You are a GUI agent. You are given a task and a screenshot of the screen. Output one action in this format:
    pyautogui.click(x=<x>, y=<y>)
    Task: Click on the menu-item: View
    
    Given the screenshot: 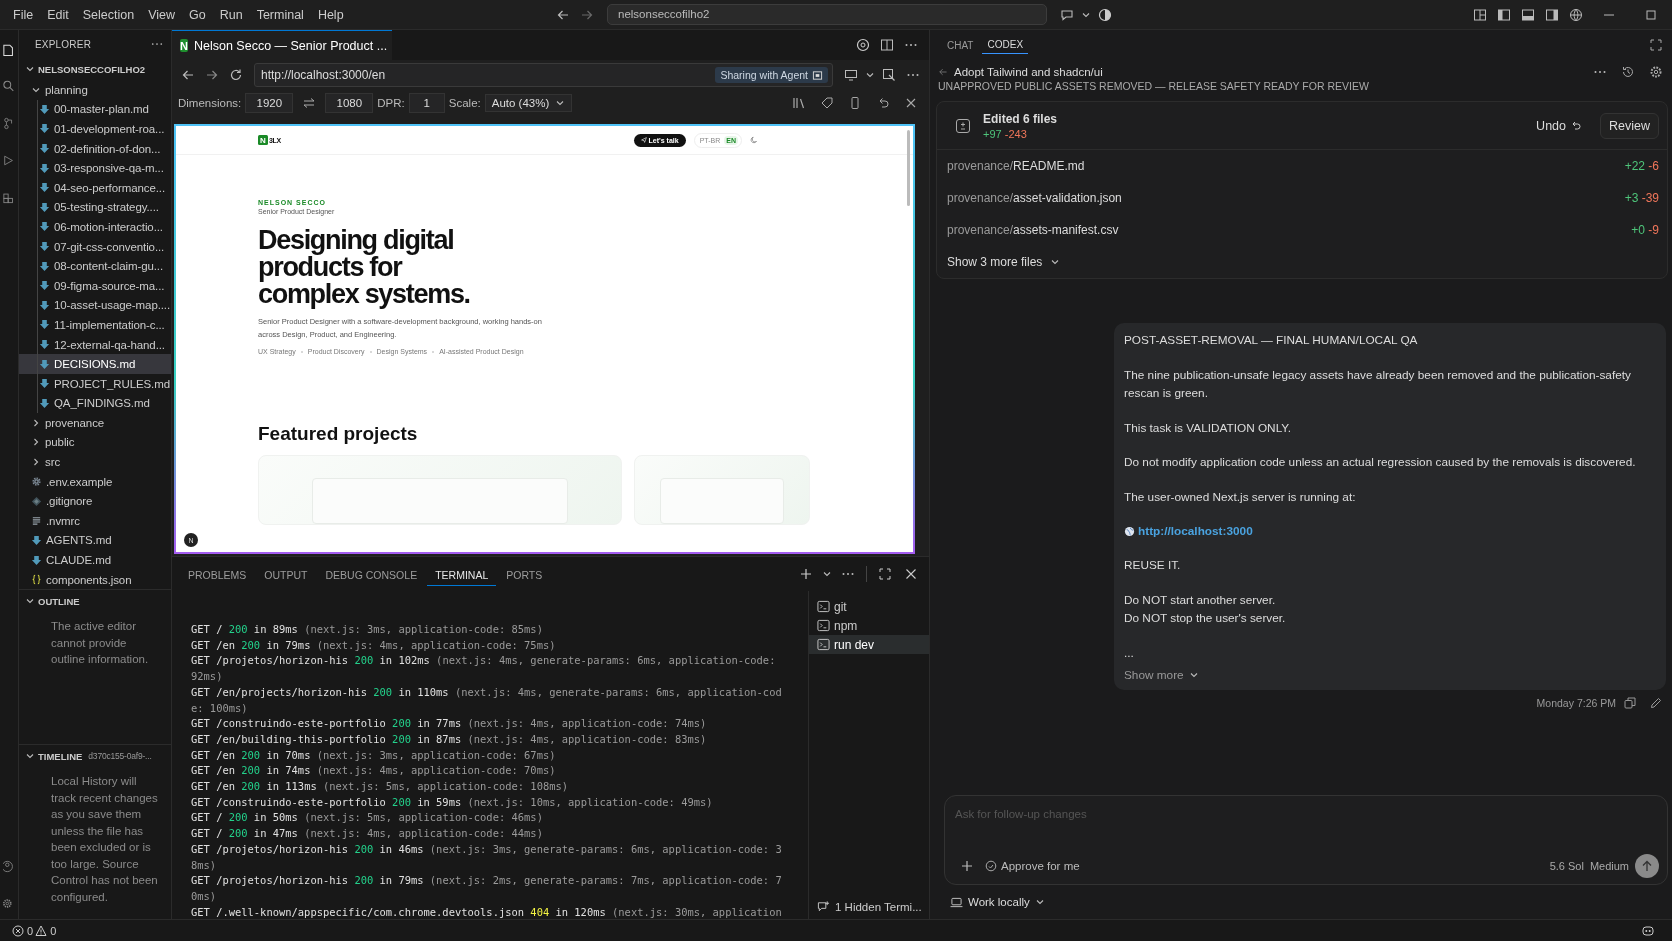 What is the action you would take?
    pyautogui.click(x=161, y=14)
    